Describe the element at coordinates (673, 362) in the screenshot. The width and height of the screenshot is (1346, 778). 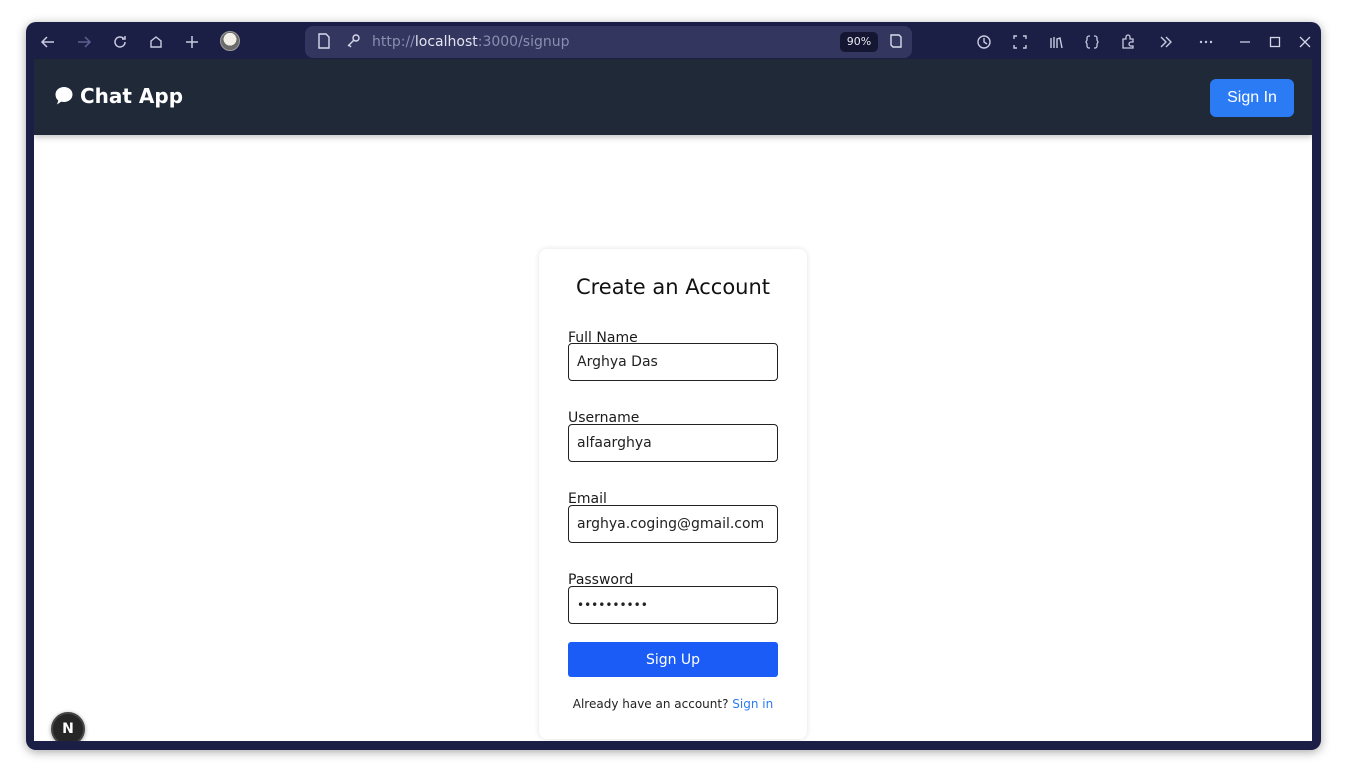
I see `full-name-field: Arghya Das` at that location.